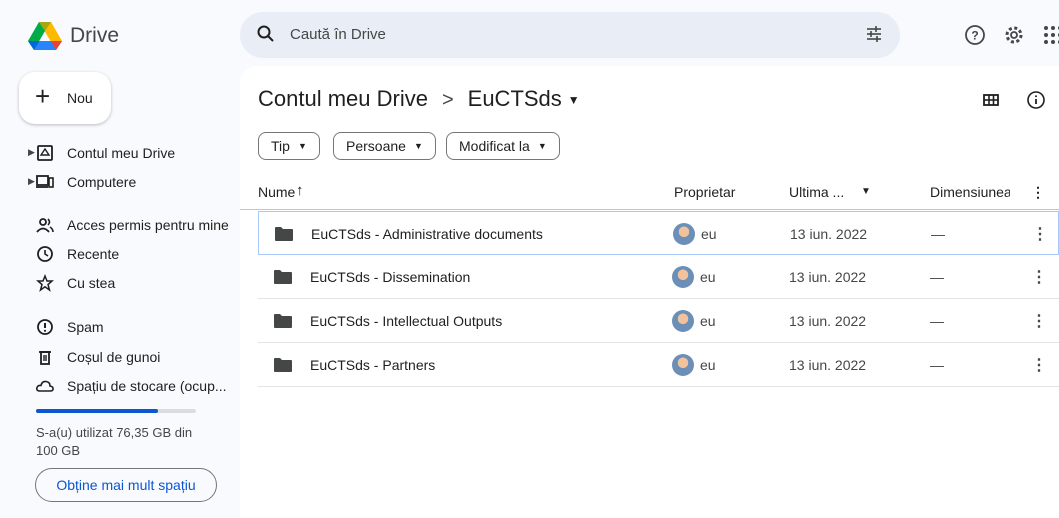 This screenshot has height=518, width=1059. I want to click on filter-modified-chip: Modificat la ▼, so click(503, 146).